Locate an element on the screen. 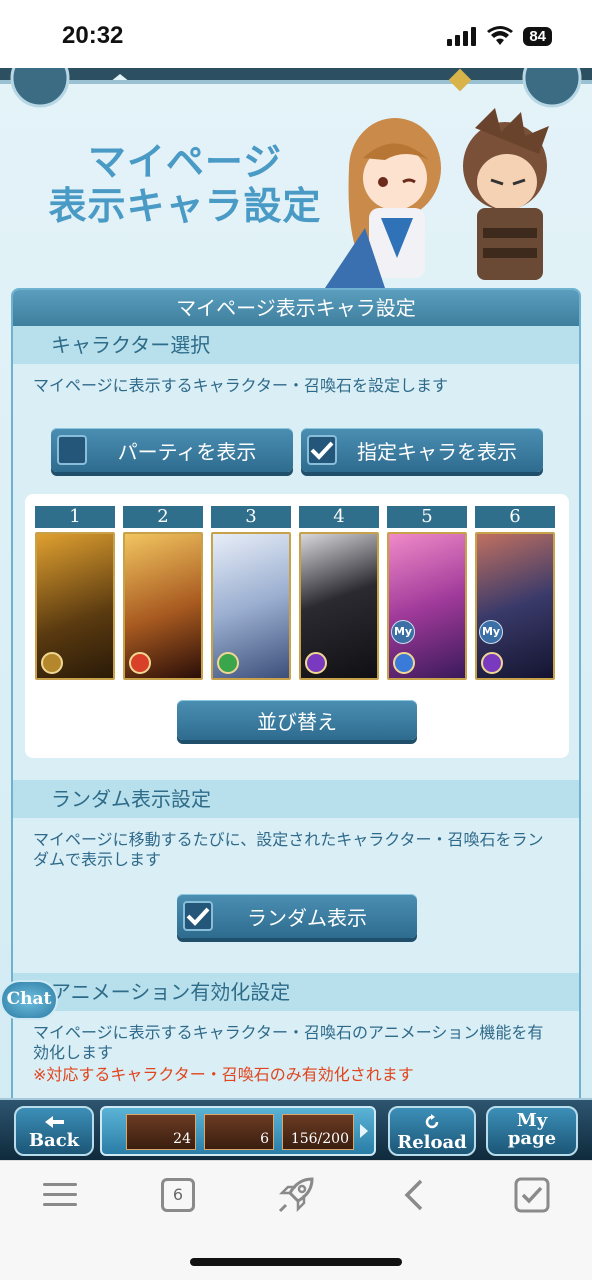  earth-element-icon is located at coordinates (52, 663).